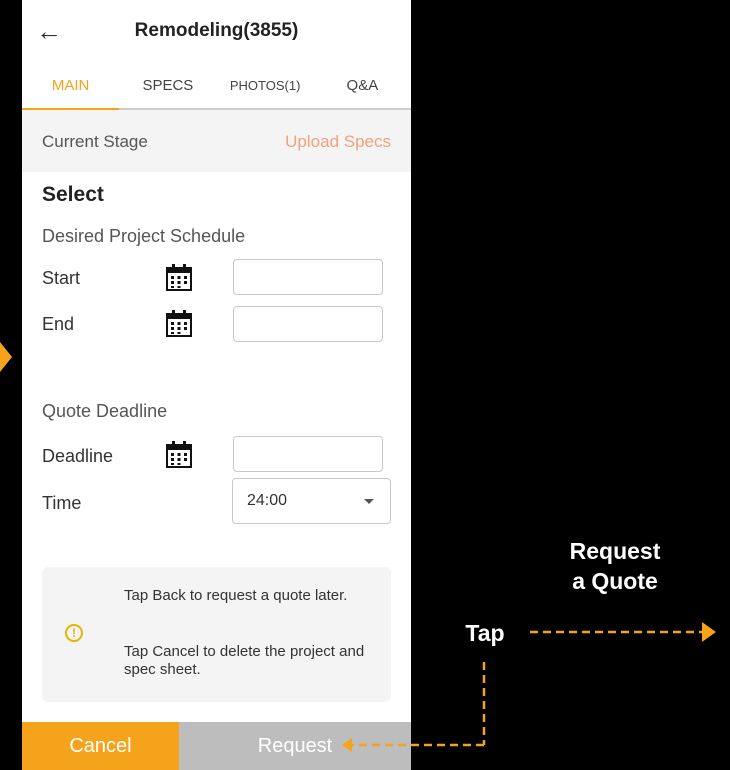 This screenshot has width=730, height=770. I want to click on deadline-date-input, so click(308, 454).